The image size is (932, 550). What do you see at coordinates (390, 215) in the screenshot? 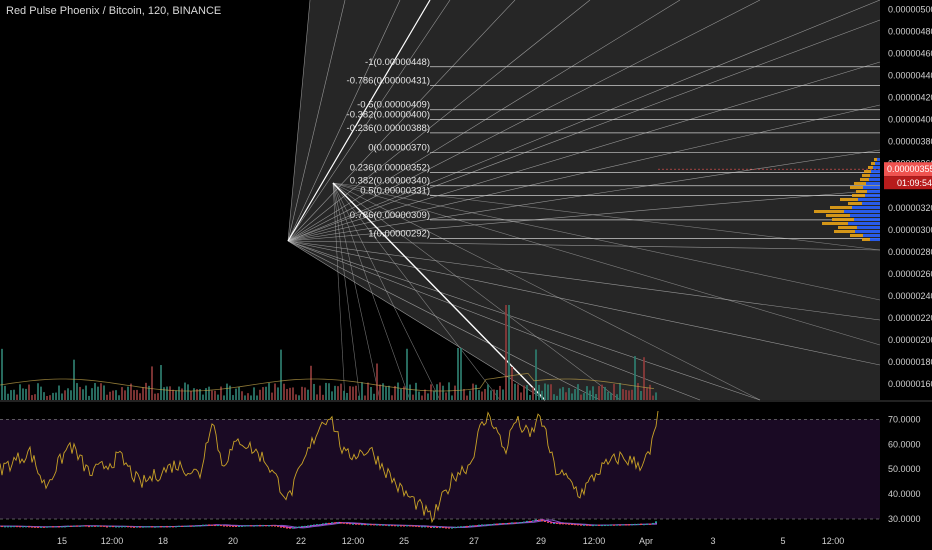
I see `fib-level-label: 0.786(0.00000309)` at bounding box center [390, 215].